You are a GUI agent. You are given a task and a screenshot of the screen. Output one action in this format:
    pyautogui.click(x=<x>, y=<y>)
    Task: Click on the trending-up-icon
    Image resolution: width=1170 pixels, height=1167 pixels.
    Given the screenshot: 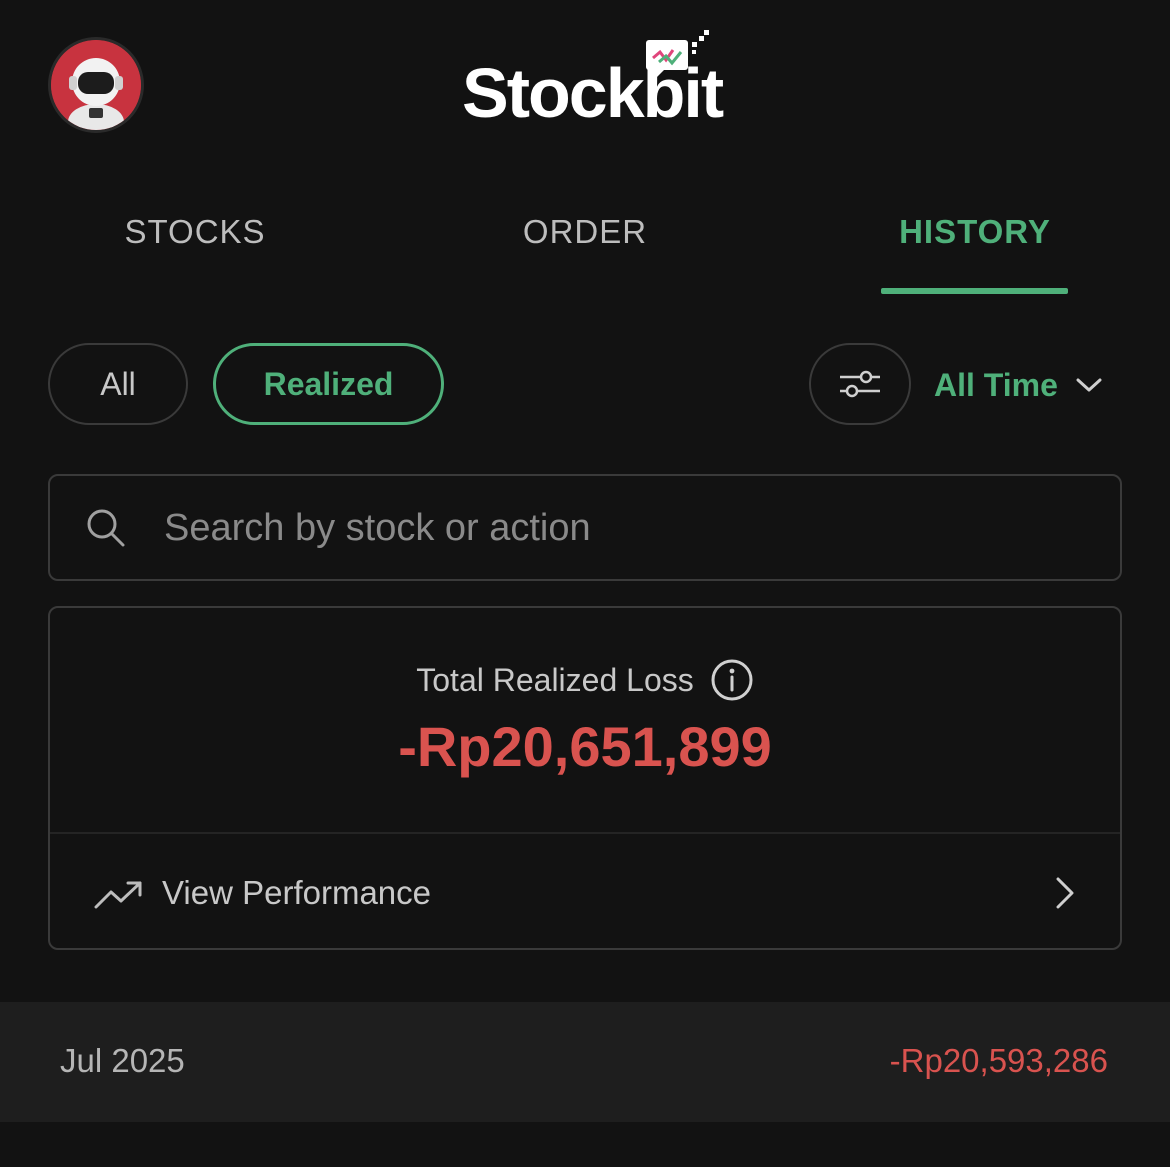 What is the action you would take?
    pyautogui.click(x=119, y=896)
    